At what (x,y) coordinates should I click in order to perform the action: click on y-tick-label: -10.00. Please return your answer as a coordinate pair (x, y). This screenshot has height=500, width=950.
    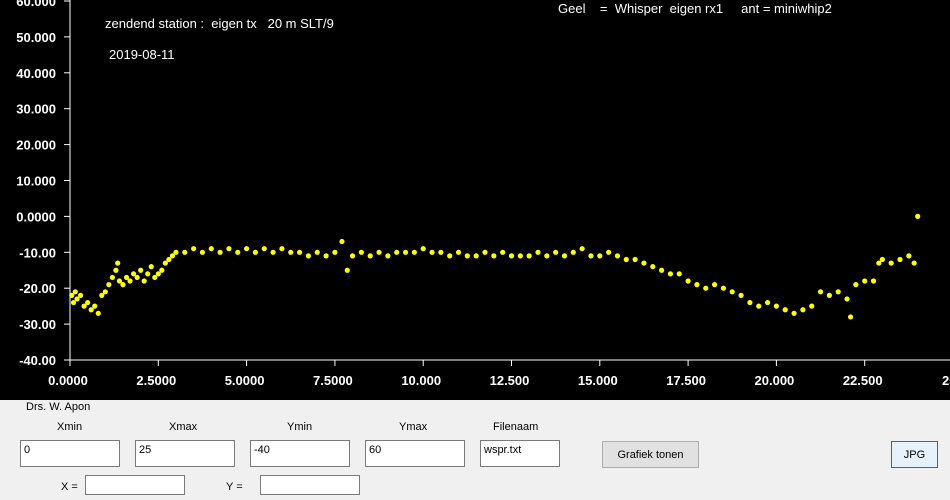
    Looking at the image, I should click on (37, 252).